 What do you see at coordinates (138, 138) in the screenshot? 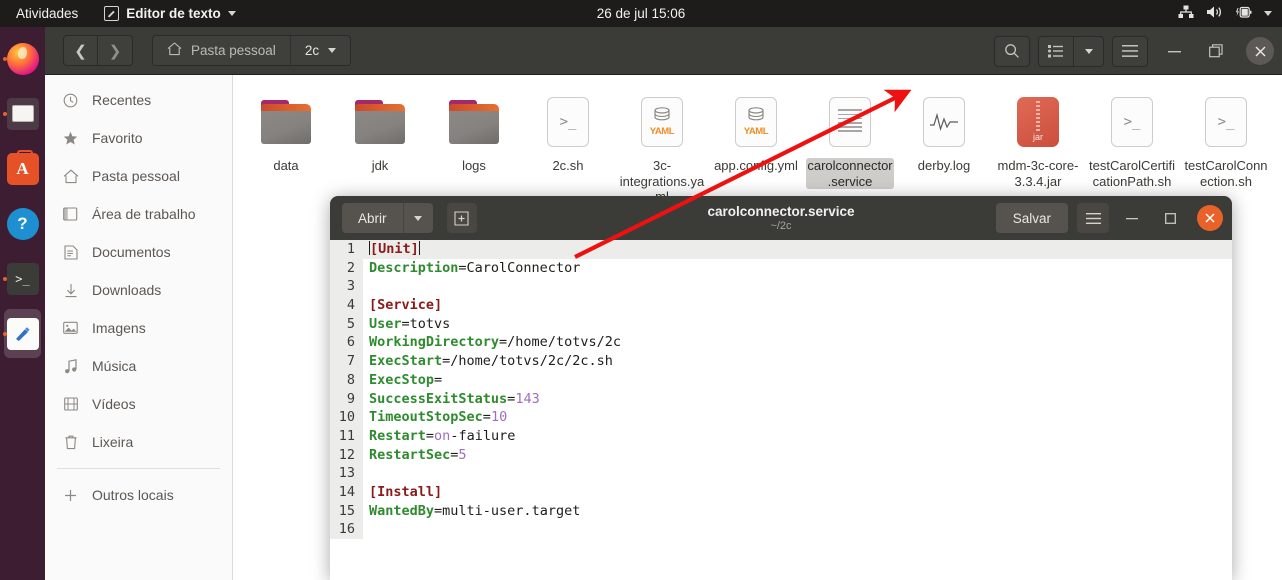
I see `sidebar-item-favorito: Favorito` at bounding box center [138, 138].